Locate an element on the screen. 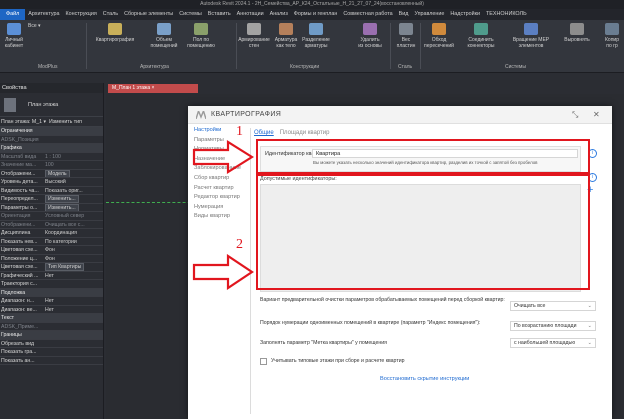  nav-numbering: Нумерация is located at coordinates (220, 208).